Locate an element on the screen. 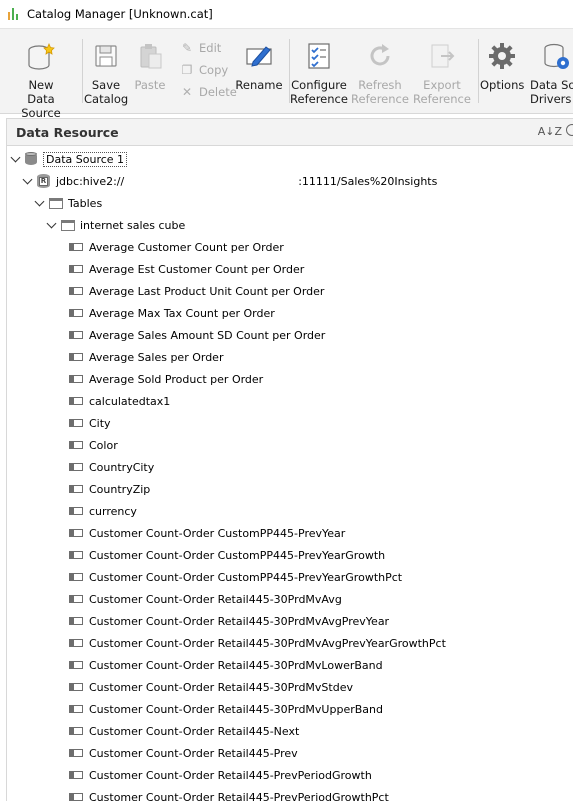 Image resolution: width=573 pixels, height=801 pixels. tree-node-data-source: Data Source 1 is located at coordinates (69, 159).